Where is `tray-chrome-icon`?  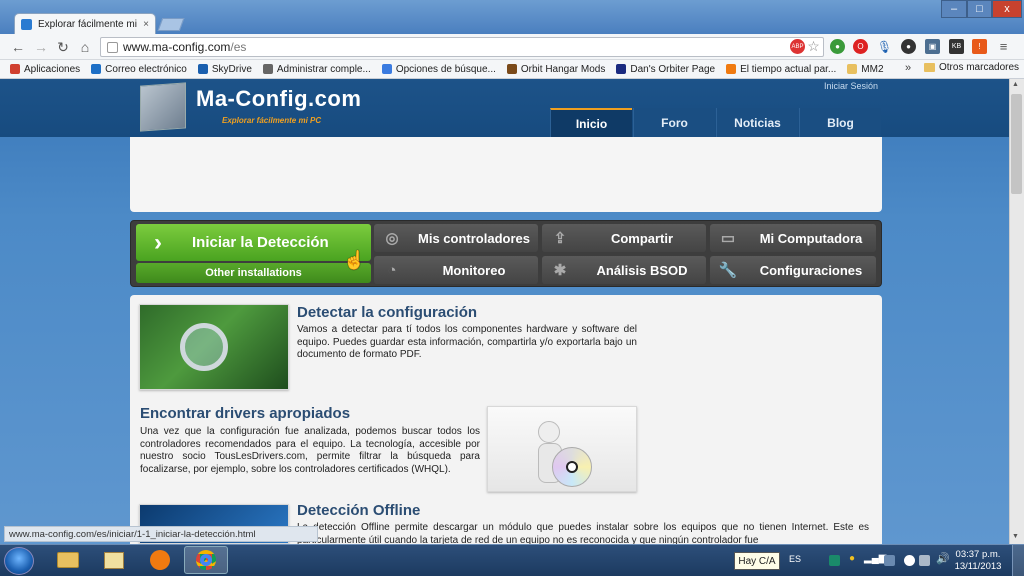 tray-chrome-icon is located at coordinates (909, 560).